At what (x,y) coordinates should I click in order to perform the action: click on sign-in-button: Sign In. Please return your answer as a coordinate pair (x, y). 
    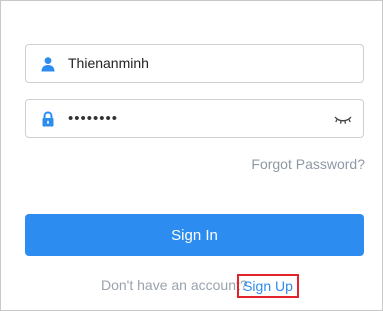
    Looking at the image, I should click on (194, 235).